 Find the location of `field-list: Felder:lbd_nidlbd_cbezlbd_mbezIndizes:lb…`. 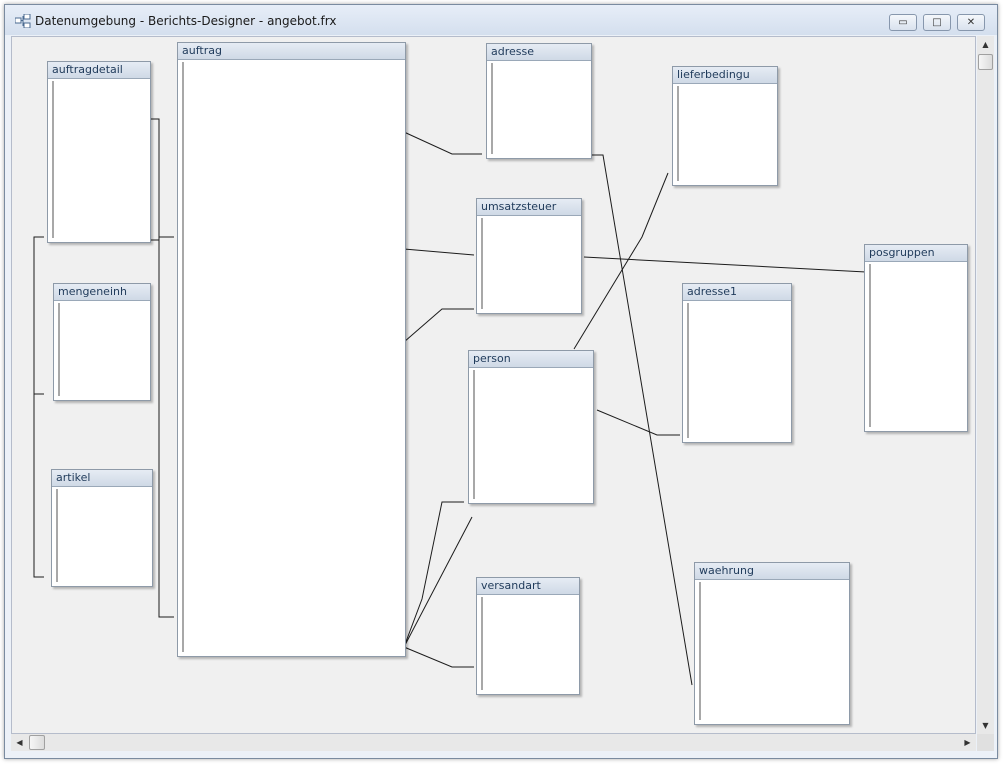

field-list: Felder:lbd_nidlbd_cbezlbd_mbezIndizes:lb… is located at coordinates (678, 133).